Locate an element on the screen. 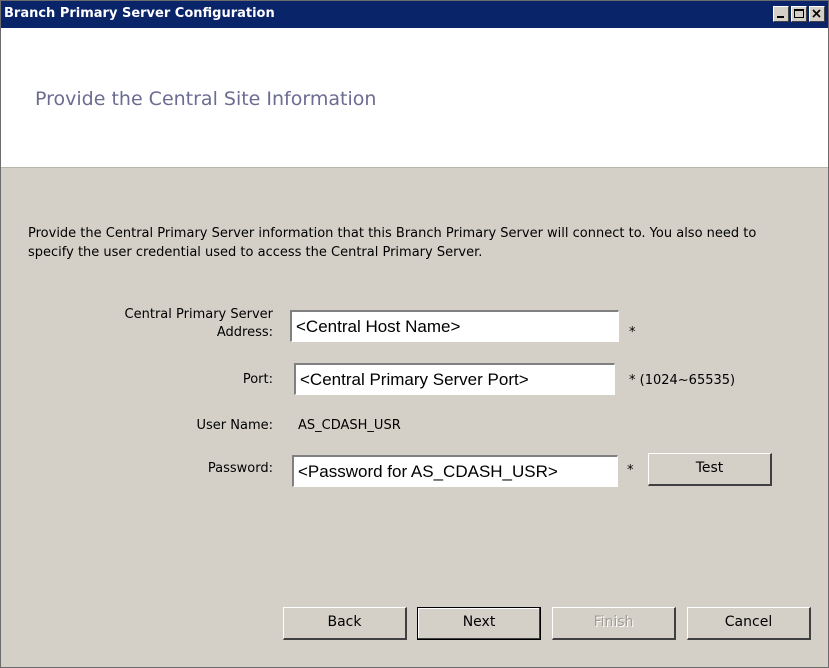 This screenshot has width=829, height=668. port-input is located at coordinates (454, 379).